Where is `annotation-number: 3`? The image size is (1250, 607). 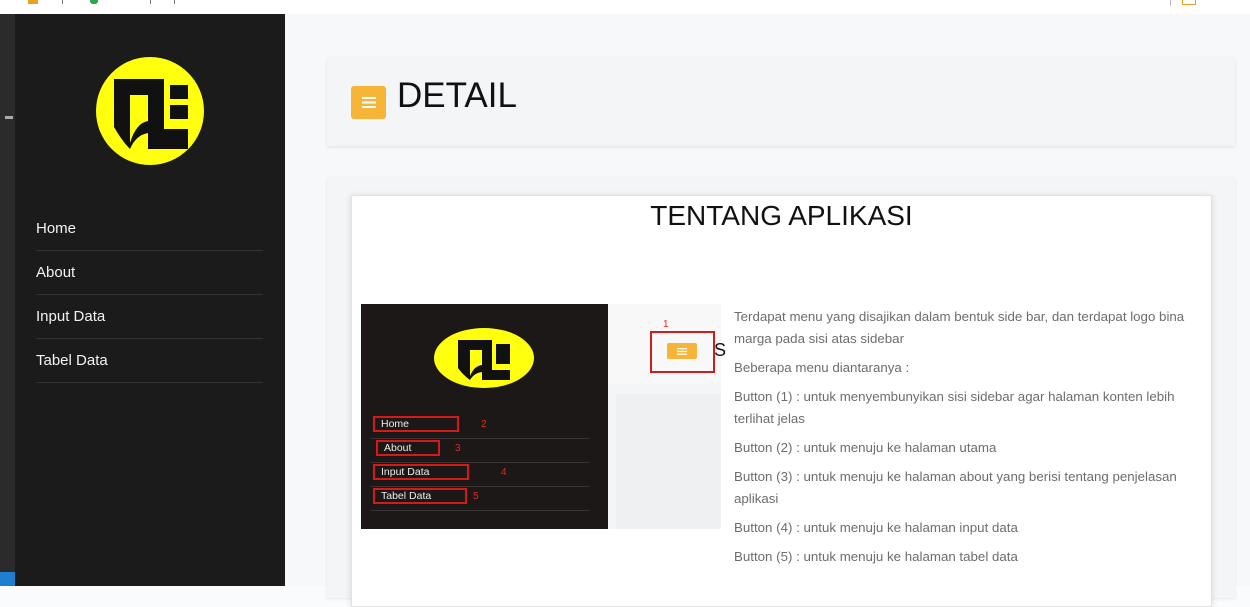
annotation-number: 3 is located at coordinates (458, 448).